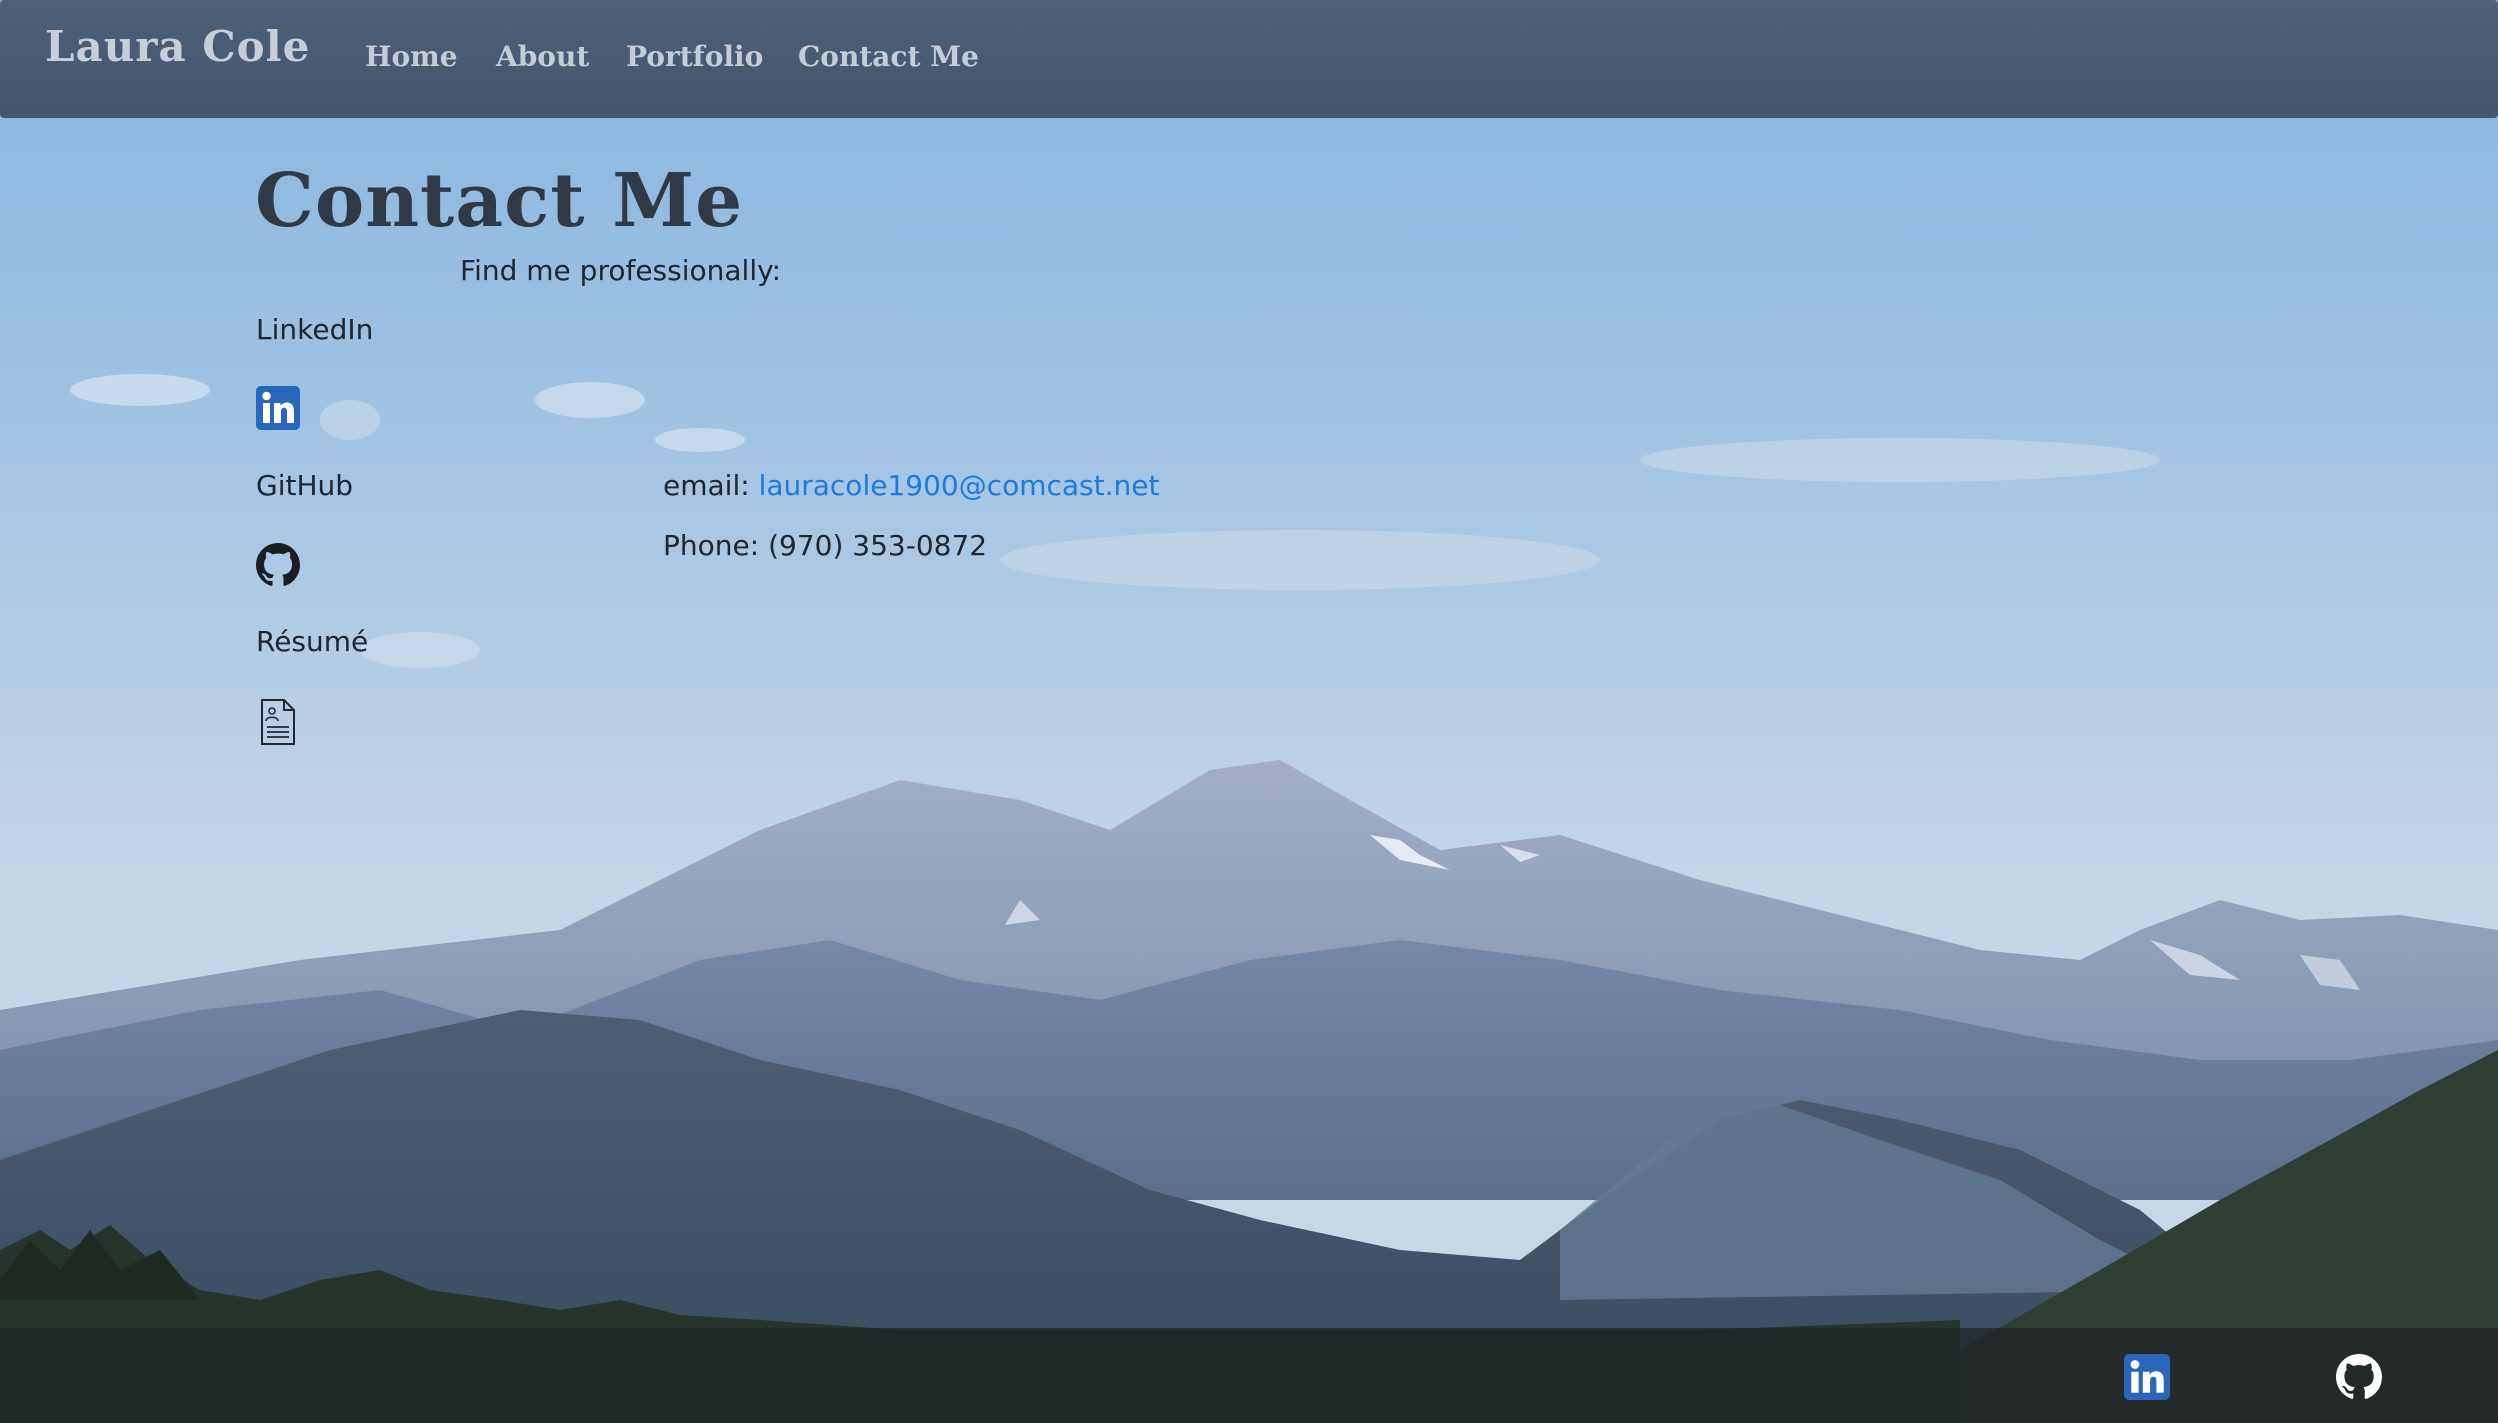  I want to click on email-row: email: lauracole1900@comcast.net, so click(911, 485).